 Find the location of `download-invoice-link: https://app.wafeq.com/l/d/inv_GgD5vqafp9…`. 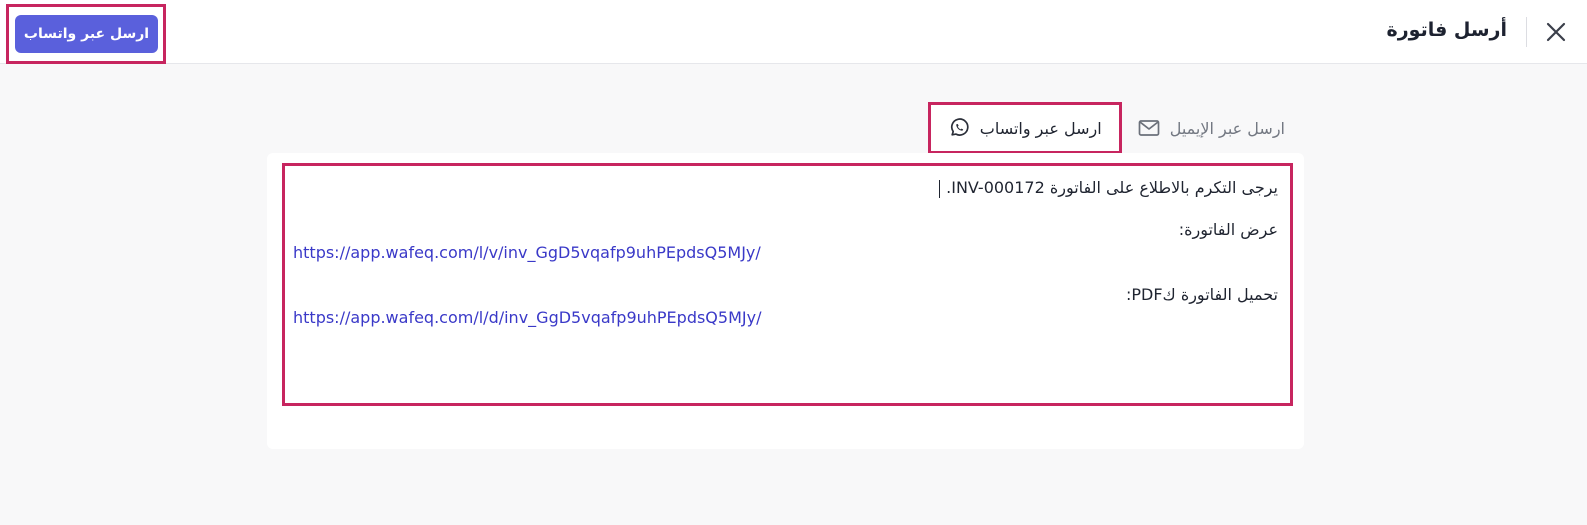

download-invoice-link: https://app.wafeq.com/l/d/inv_GgD5vqafp9… is located at coordinates (785, 318).